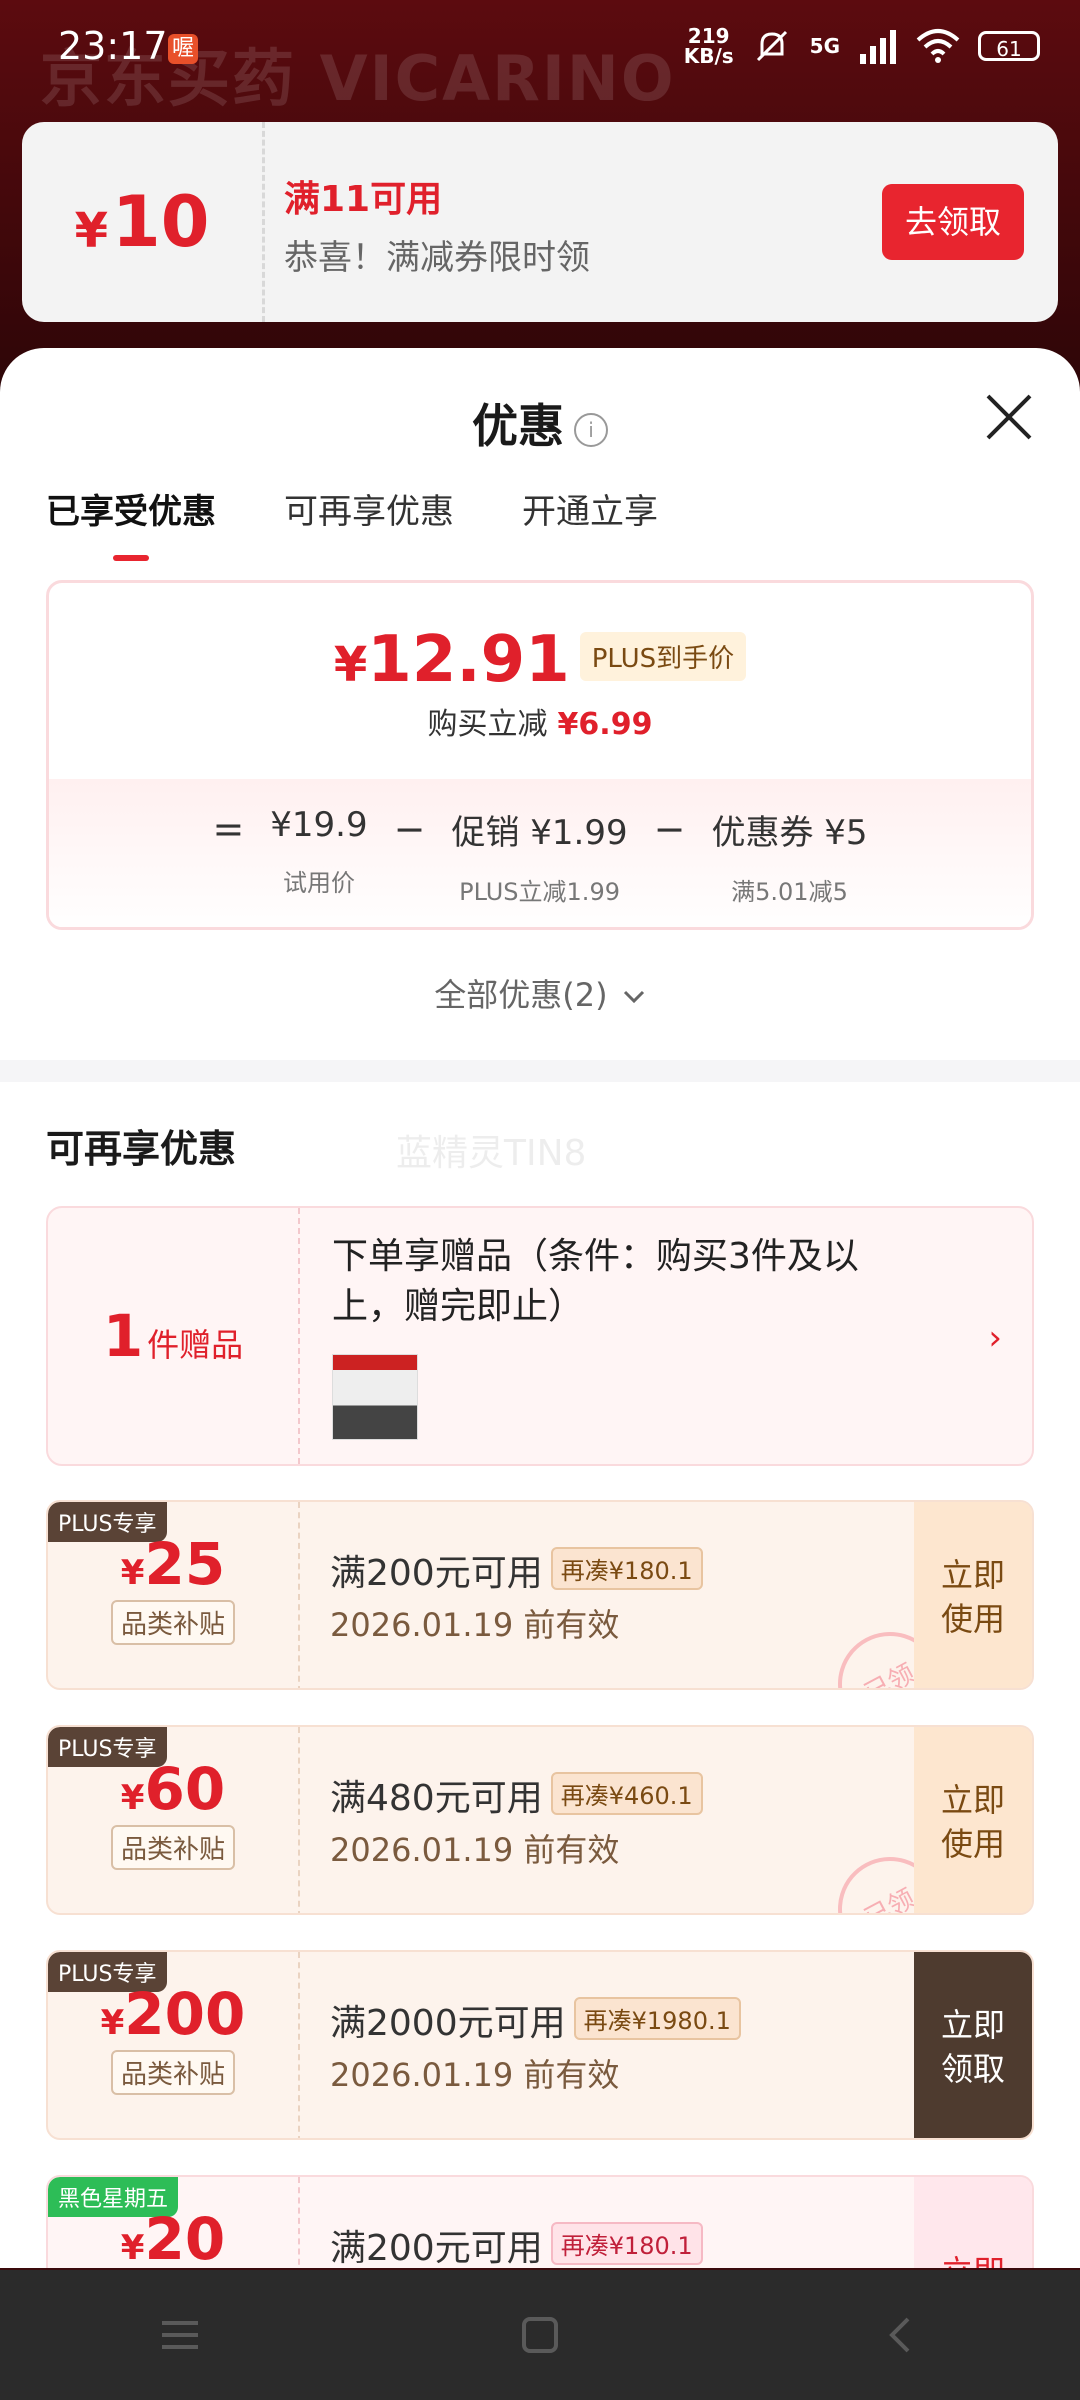 Image resolution: width=1080 pixels, height=2400 pixels. I want to click on breakdown-trial-price: ¥19.9 试用价, so click(318, 851).